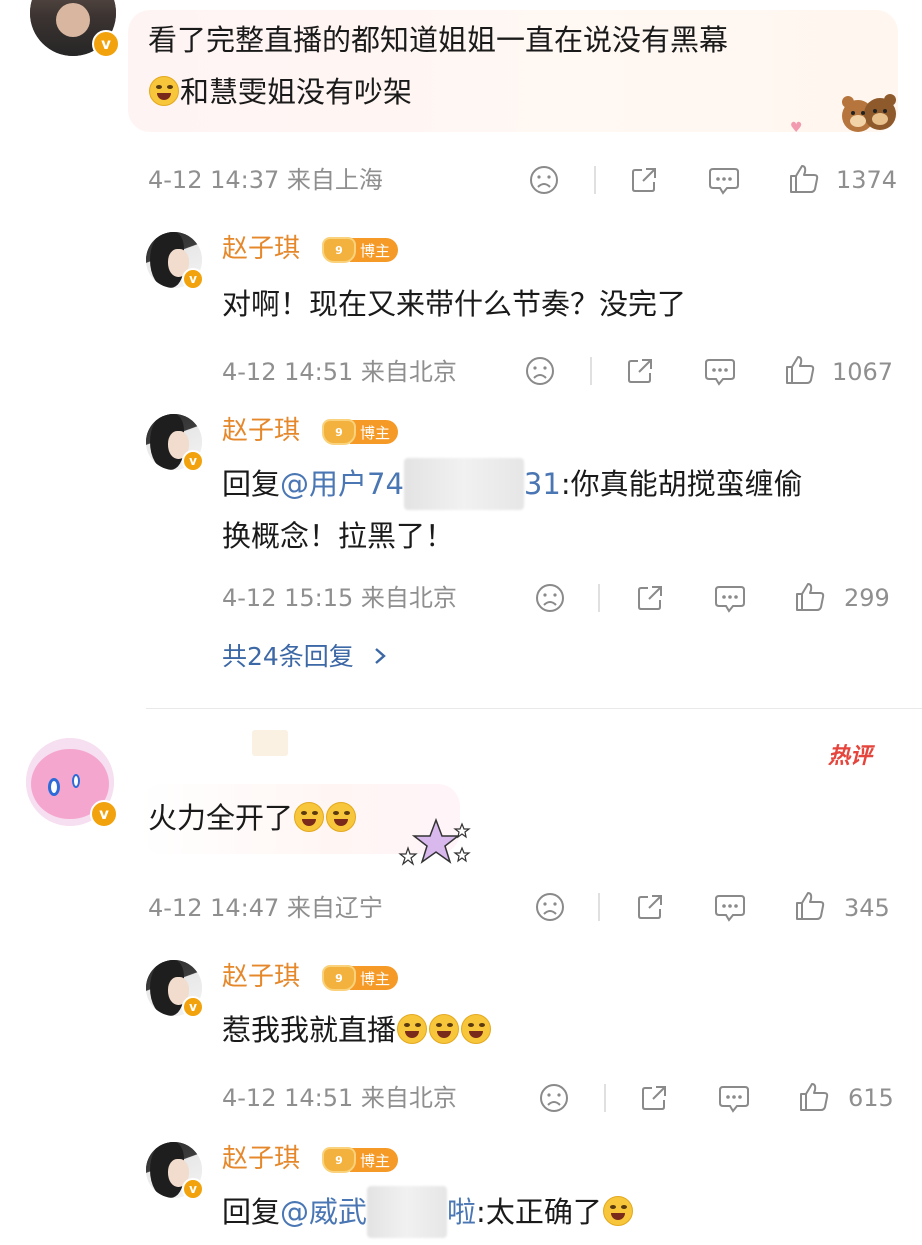  I want to click on like-count: 615, so click(871, 1098).